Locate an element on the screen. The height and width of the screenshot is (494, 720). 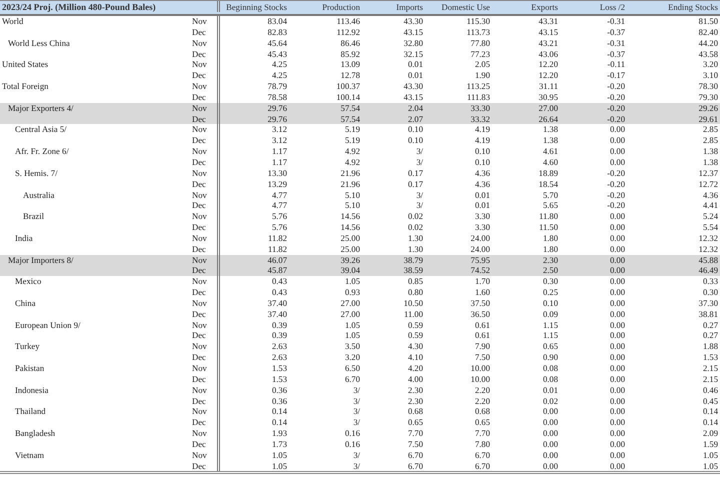
table-cell-text: 0.27 is located at coordinates (710, 325).